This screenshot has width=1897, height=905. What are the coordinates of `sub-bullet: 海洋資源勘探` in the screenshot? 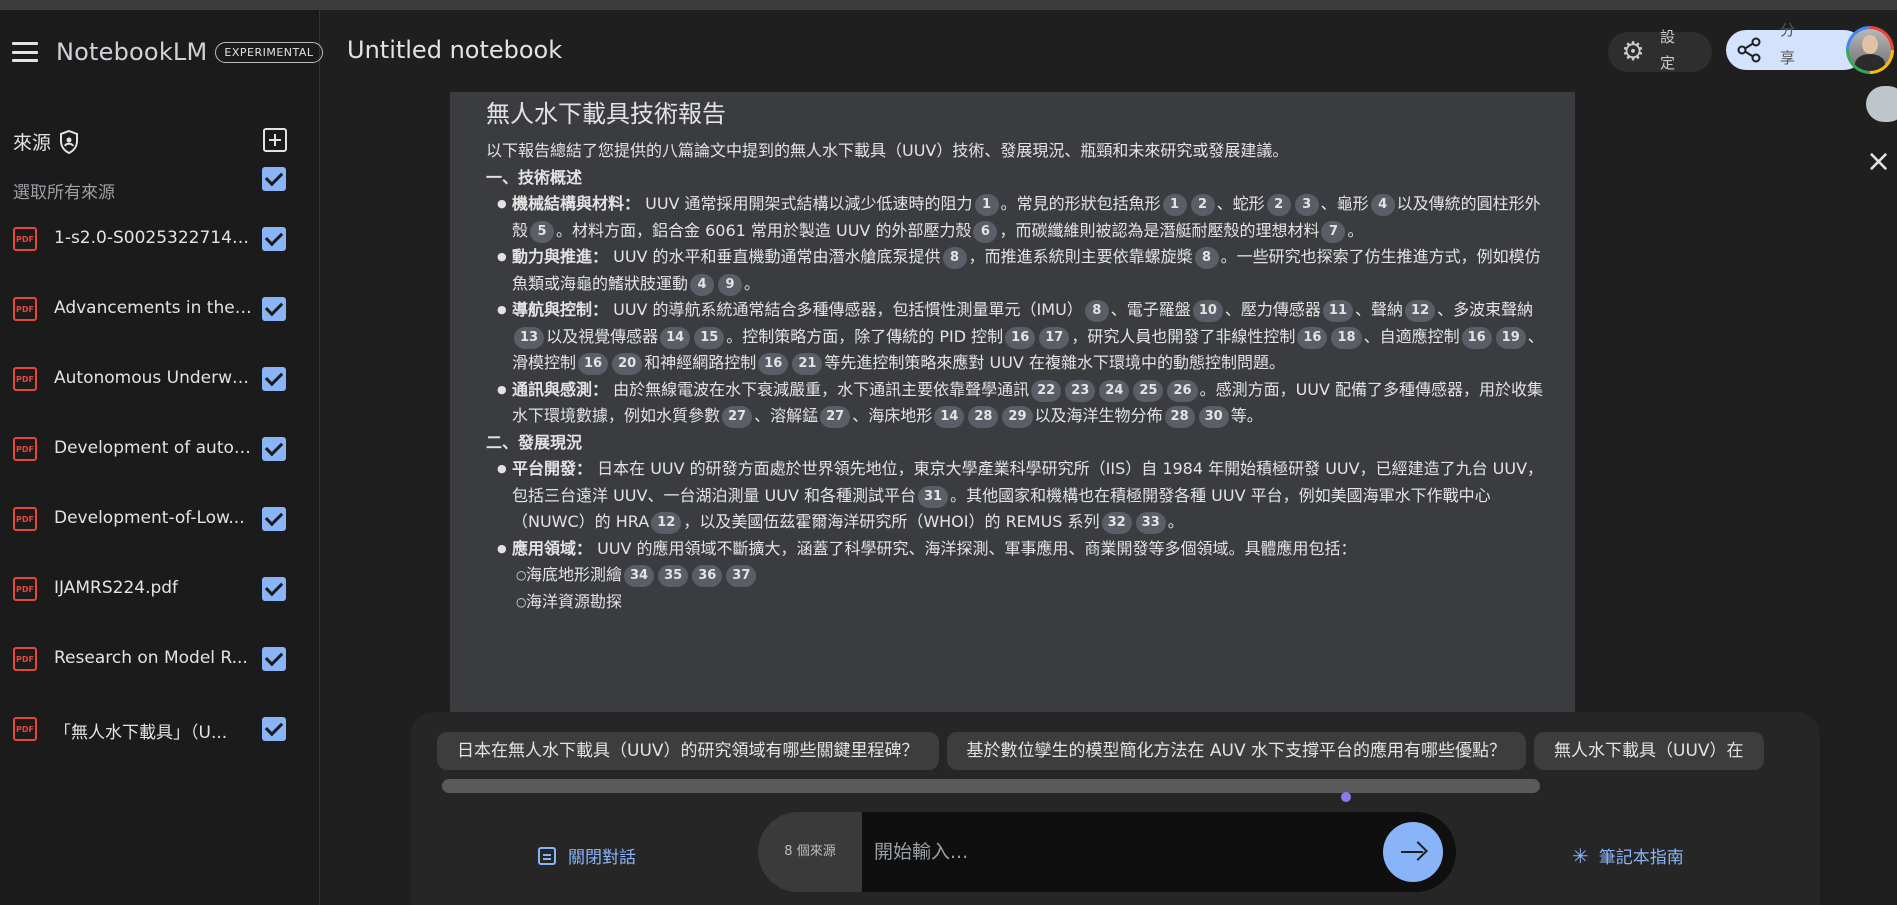 It's located at (1016, 602).